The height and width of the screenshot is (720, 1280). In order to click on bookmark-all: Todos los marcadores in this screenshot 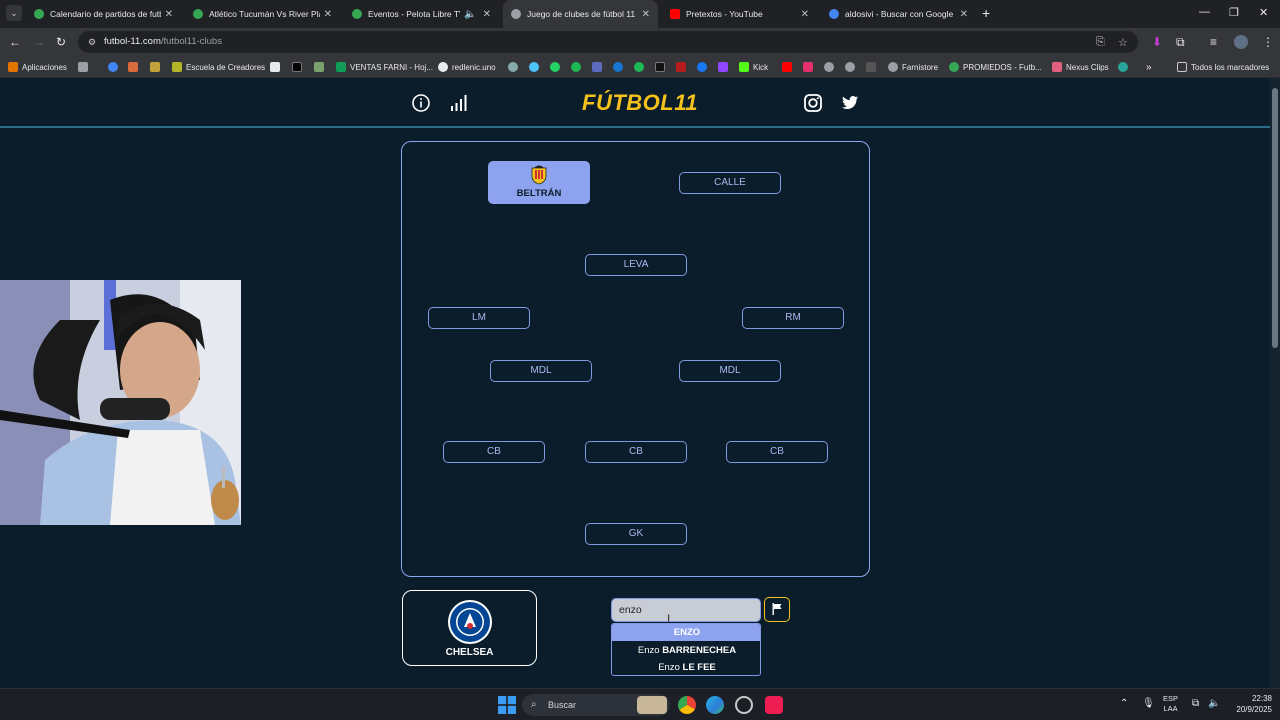, I will do `click(1223, 67)`.